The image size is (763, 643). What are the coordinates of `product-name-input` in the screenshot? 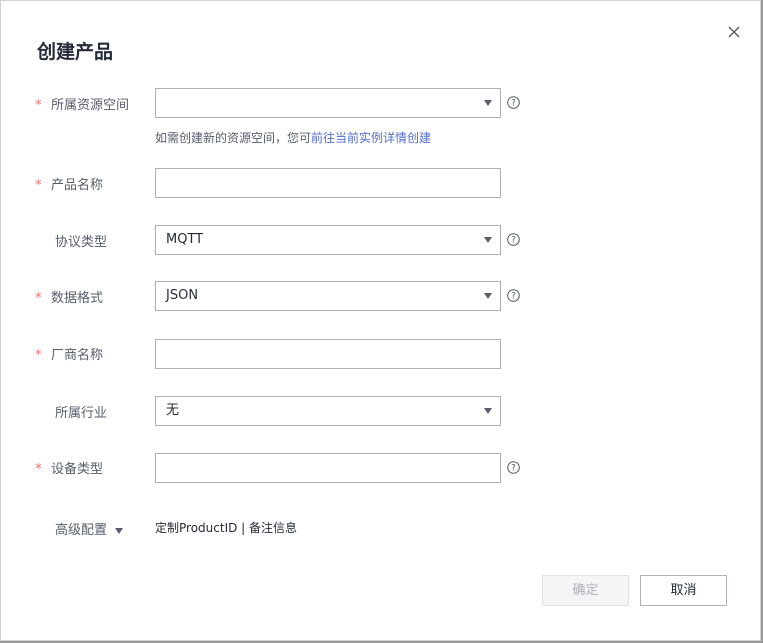 It's located at (328, 183).